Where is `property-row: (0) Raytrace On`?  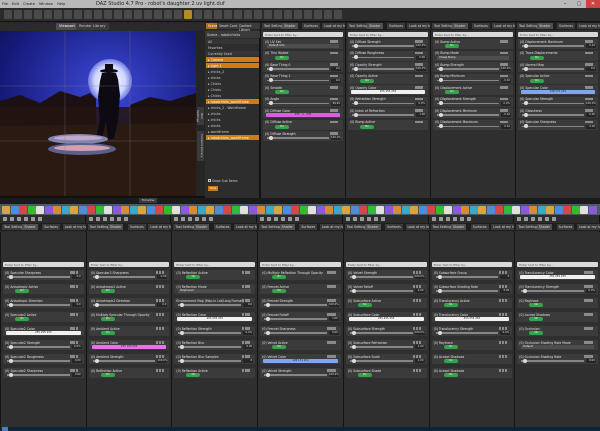 property-row: (0) Raytrace On is located at coordinates (472, 345).